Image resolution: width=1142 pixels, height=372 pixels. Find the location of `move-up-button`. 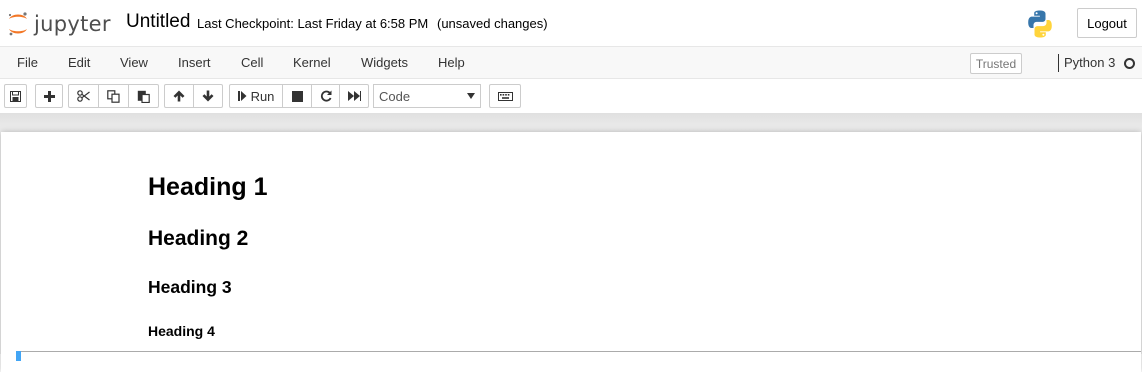

move-up-button is located at coordinates (179, 96).